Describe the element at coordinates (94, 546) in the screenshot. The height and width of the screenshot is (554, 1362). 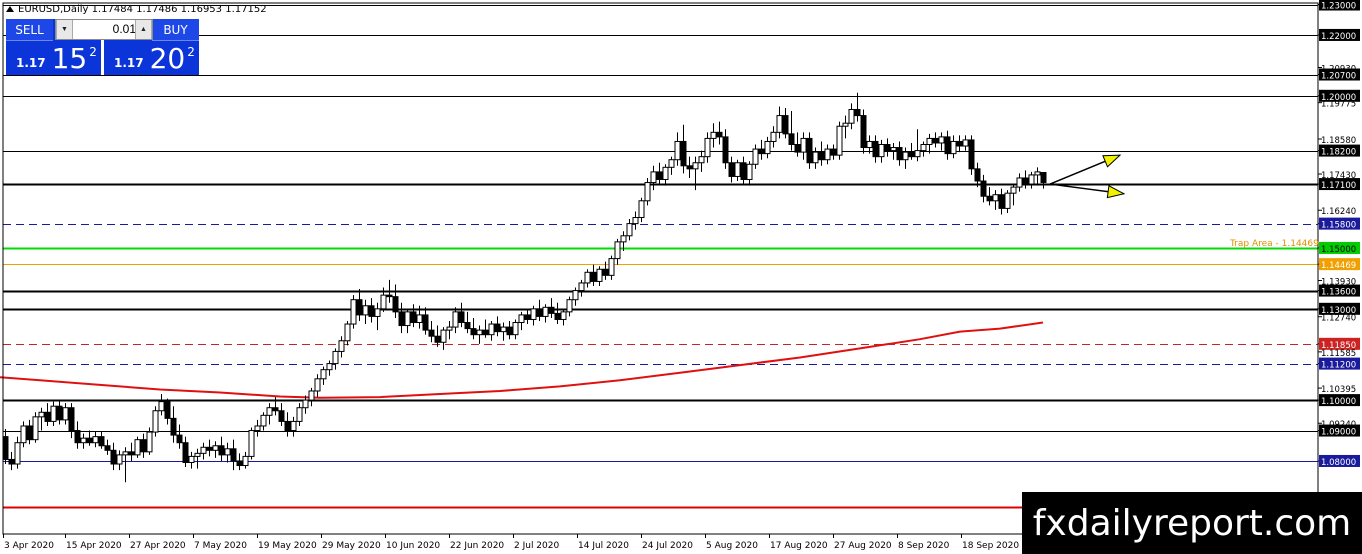
I see `x-tick-label: 15 Apr 2020` at that location.